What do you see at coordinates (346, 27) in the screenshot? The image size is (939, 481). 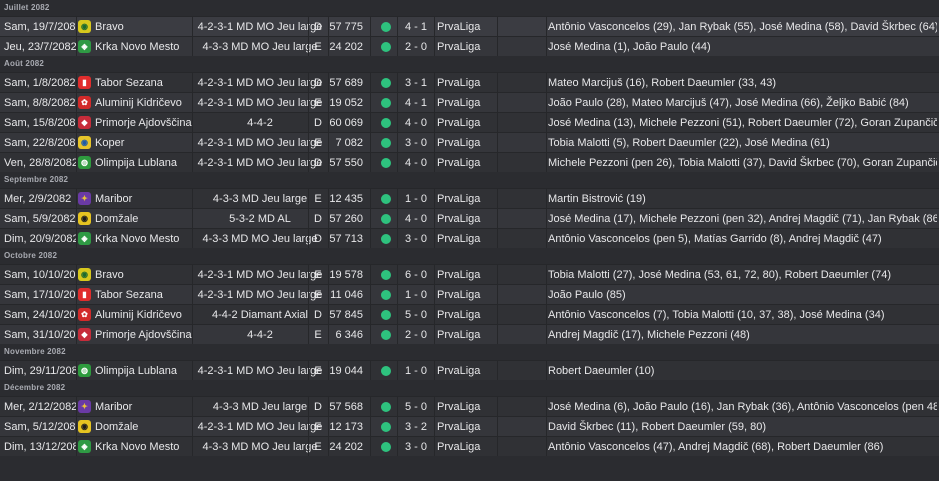 I see `attendance: 57 775` at bounding box center [346, 27].